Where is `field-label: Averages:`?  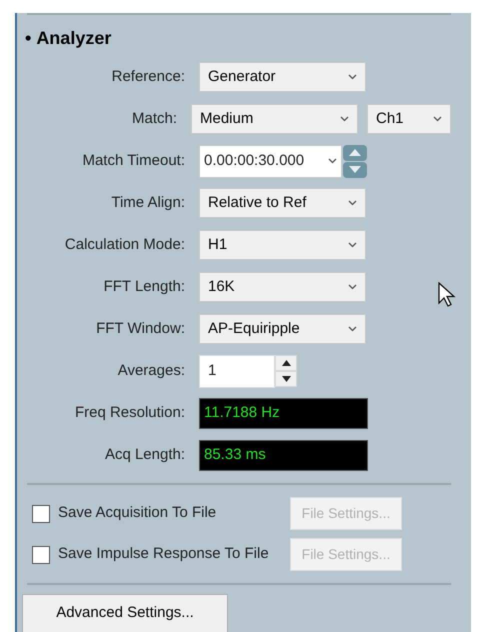
field-label: Averages: is located at coordinates (150, 370).